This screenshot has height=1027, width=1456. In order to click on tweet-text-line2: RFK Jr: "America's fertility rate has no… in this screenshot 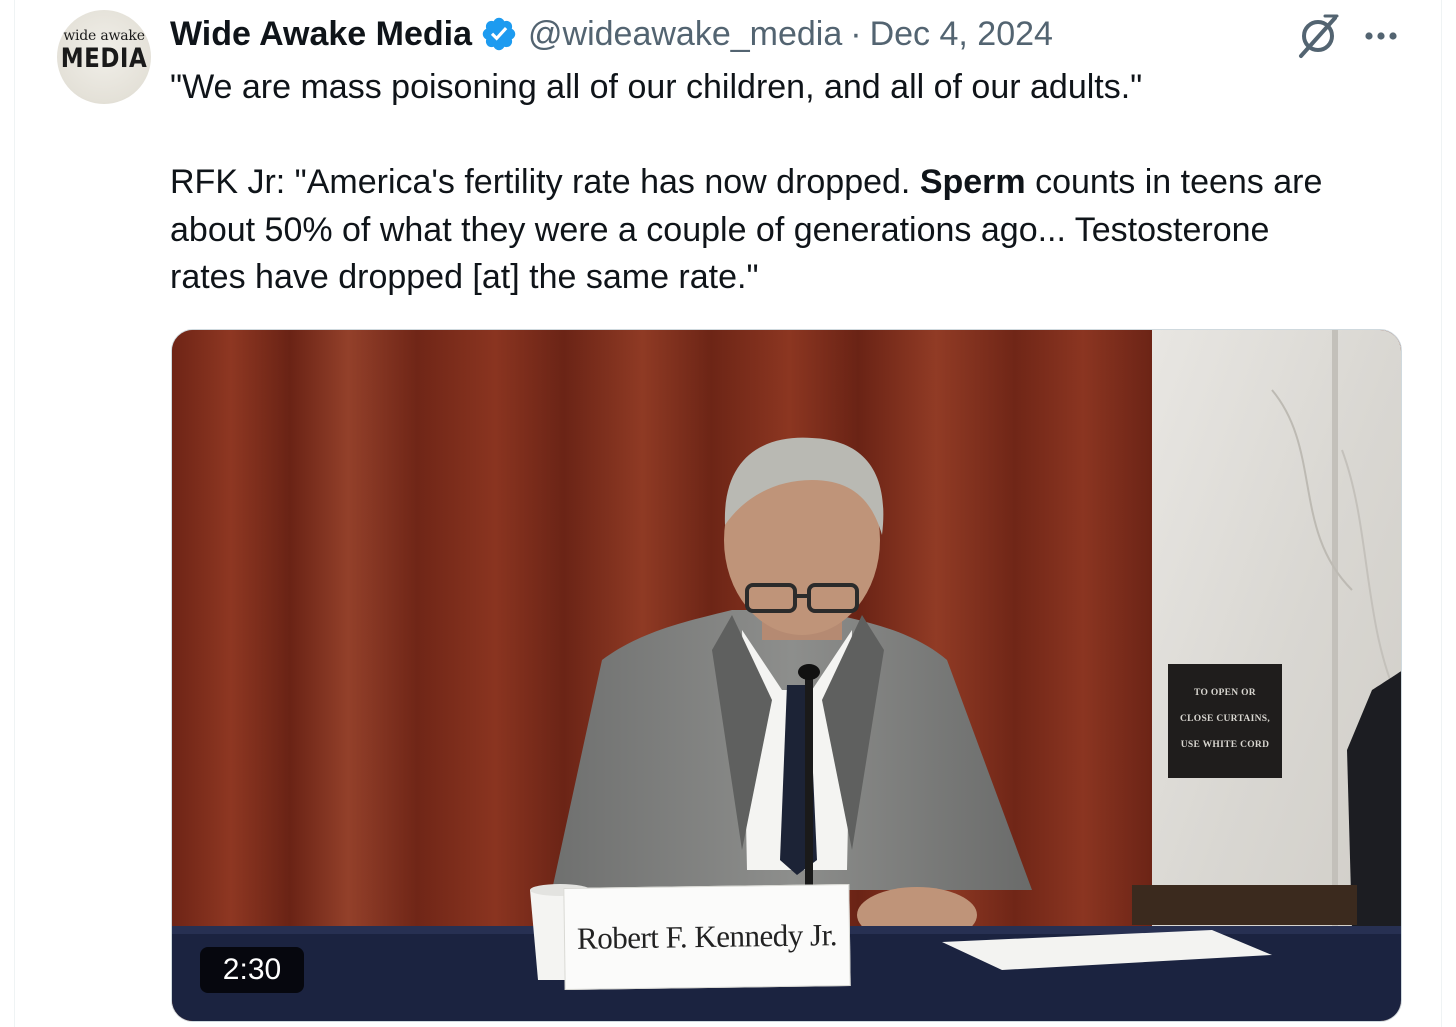, I will do `click(795, 183)`.